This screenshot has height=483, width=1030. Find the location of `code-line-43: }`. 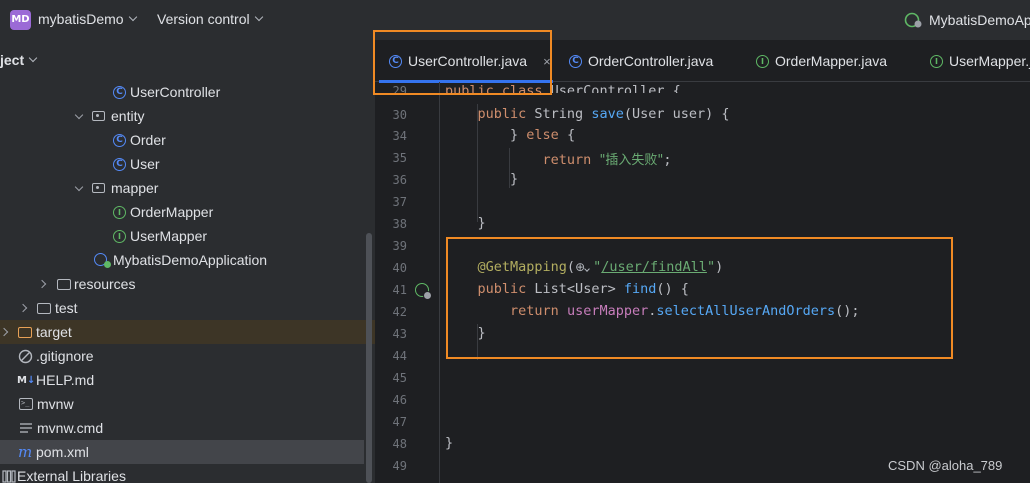

code-line-43: } is located at coordinates (481, 333).